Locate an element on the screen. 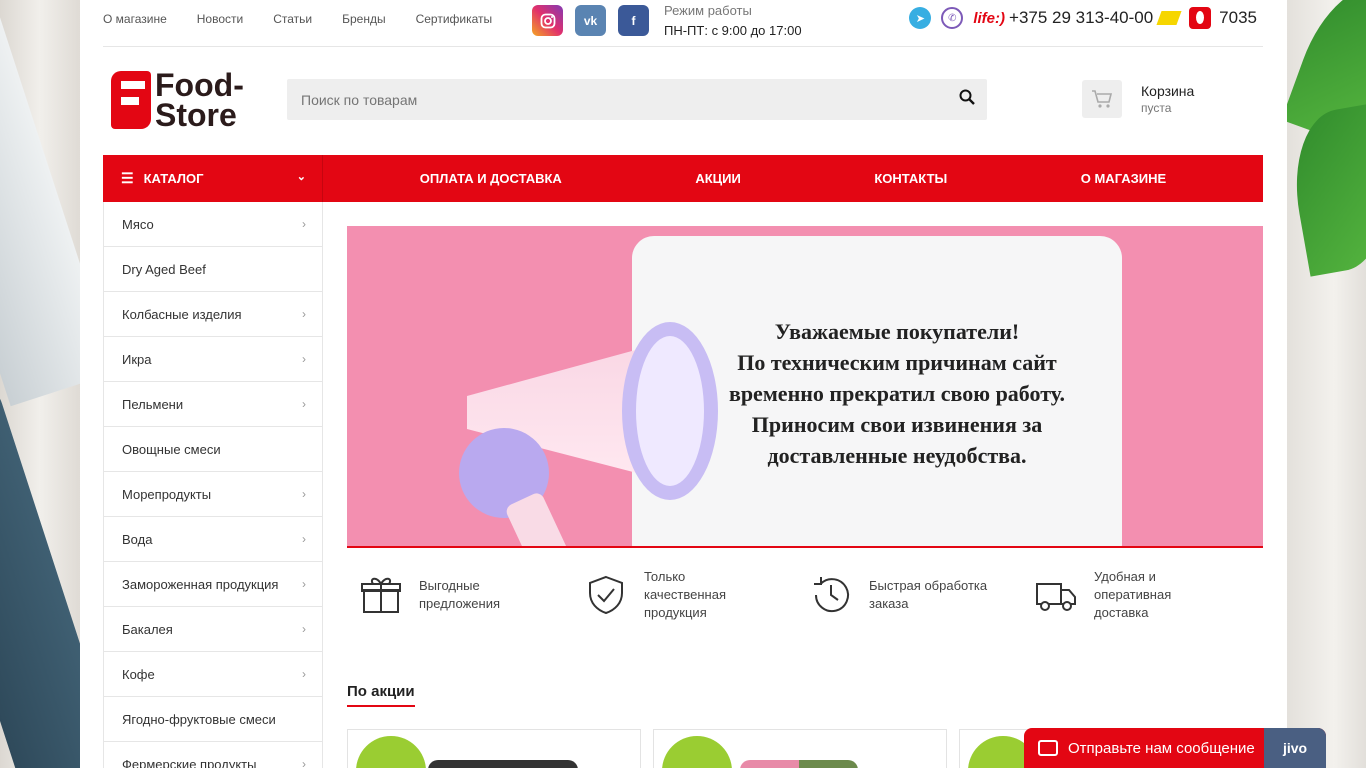 This screenshot has width=1366, height=768. sidebar-item-label: Вода is located at coordinates (137, 539).